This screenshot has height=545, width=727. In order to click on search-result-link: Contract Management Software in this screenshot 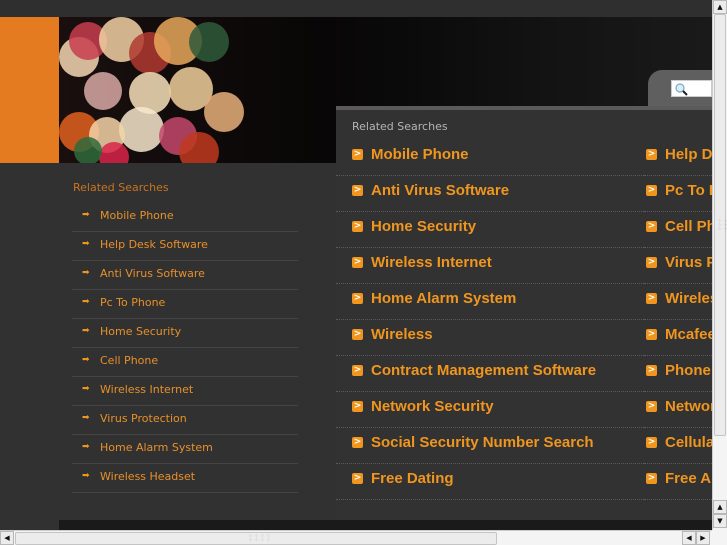, I will do `click(483, 370)`.